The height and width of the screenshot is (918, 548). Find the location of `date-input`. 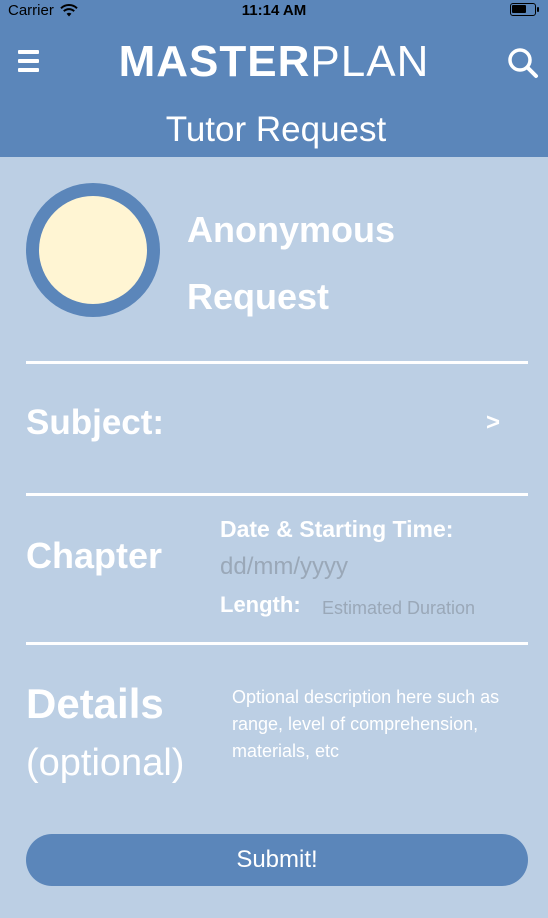

date-input is located at coordinates (365, 567).